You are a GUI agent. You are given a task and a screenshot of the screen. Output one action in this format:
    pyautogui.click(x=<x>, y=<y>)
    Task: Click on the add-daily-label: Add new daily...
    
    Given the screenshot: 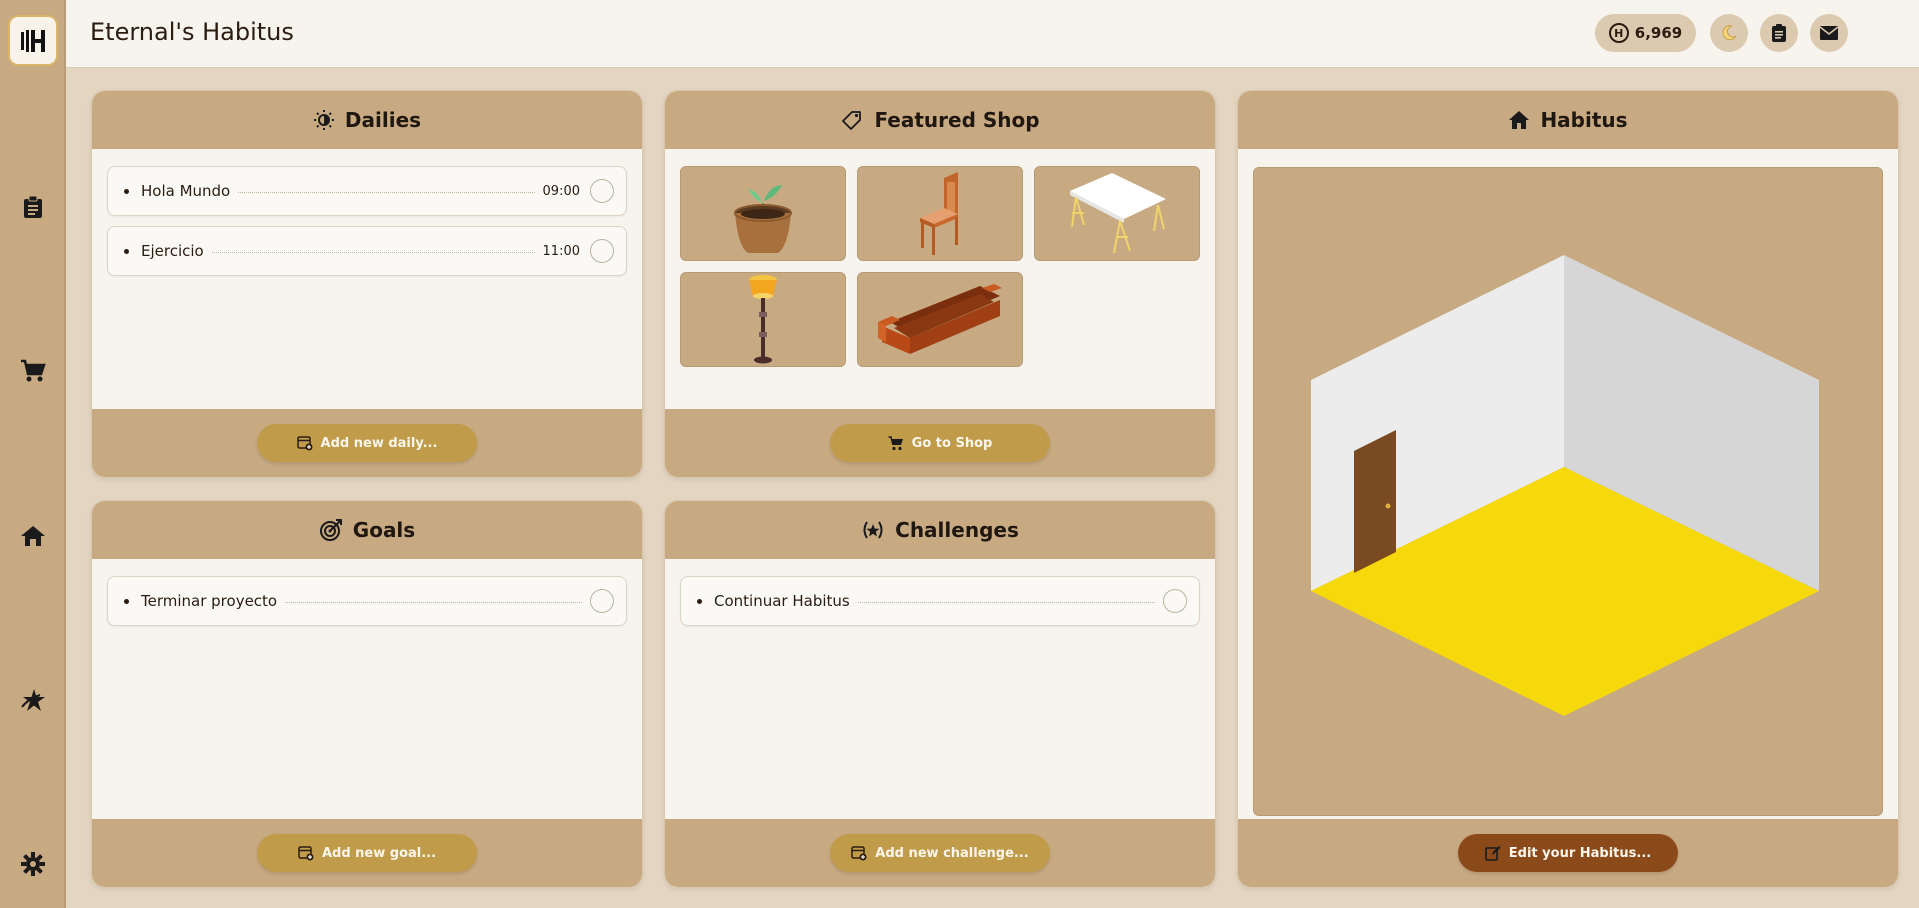 What is the action you would take?
    pyautogui.click(x=379, y=443)
    